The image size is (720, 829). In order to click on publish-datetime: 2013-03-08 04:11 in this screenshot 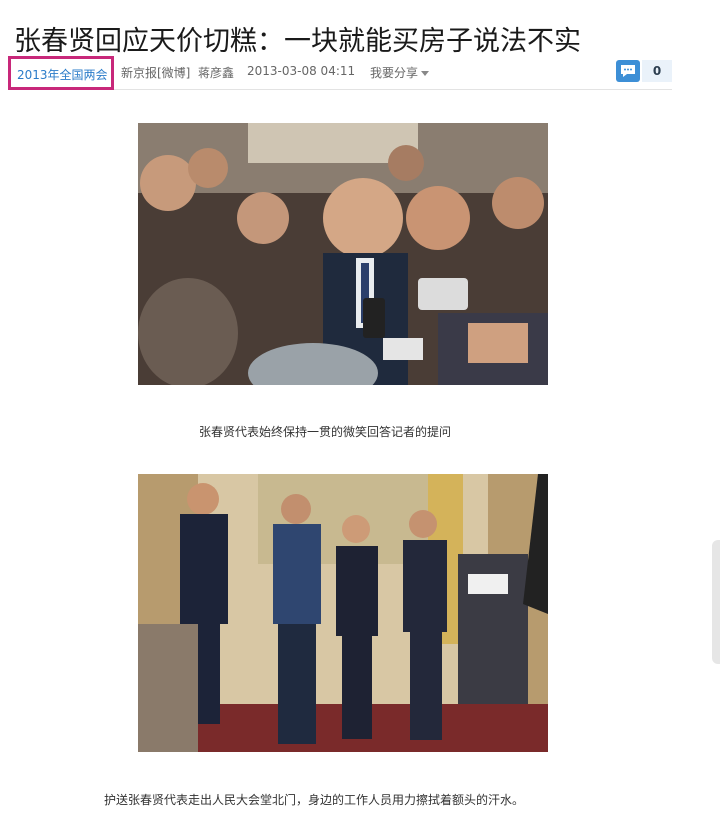, I will do `click(301, 71)`.